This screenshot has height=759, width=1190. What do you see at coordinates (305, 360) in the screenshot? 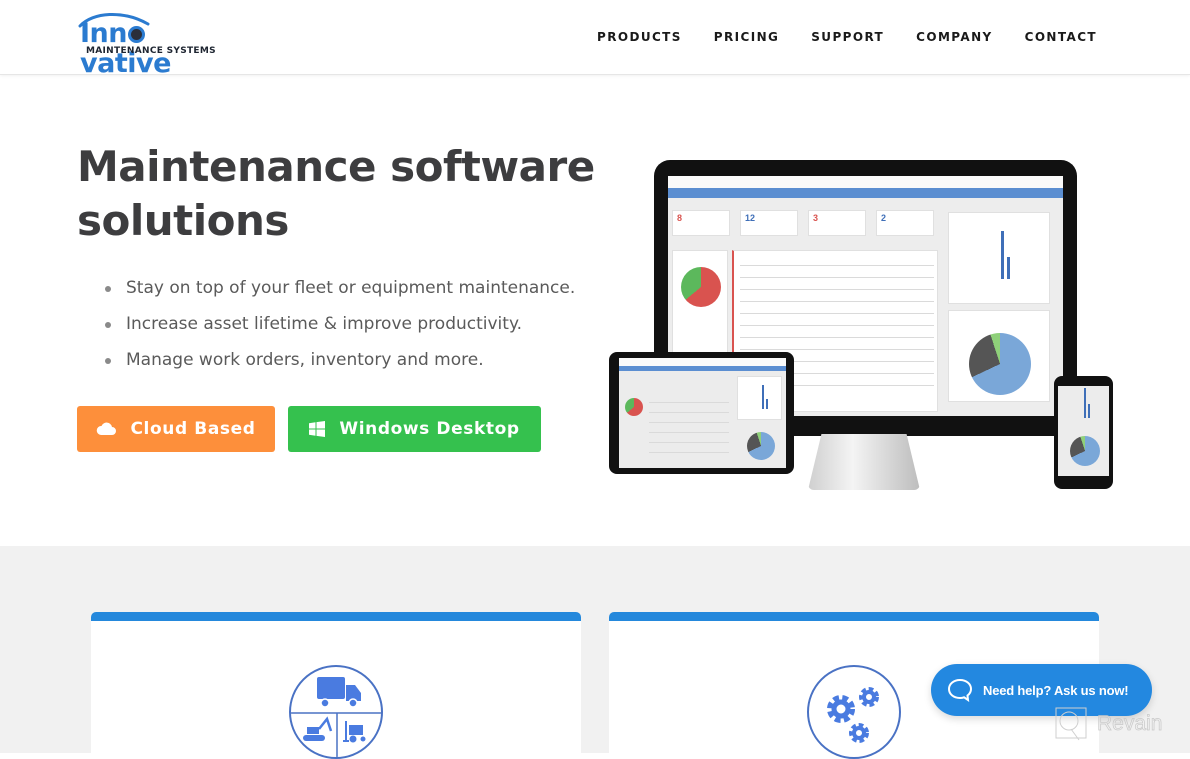
I see `list-item-text: Manage work orders, inventory and more.` at bounding box center [305, 360].